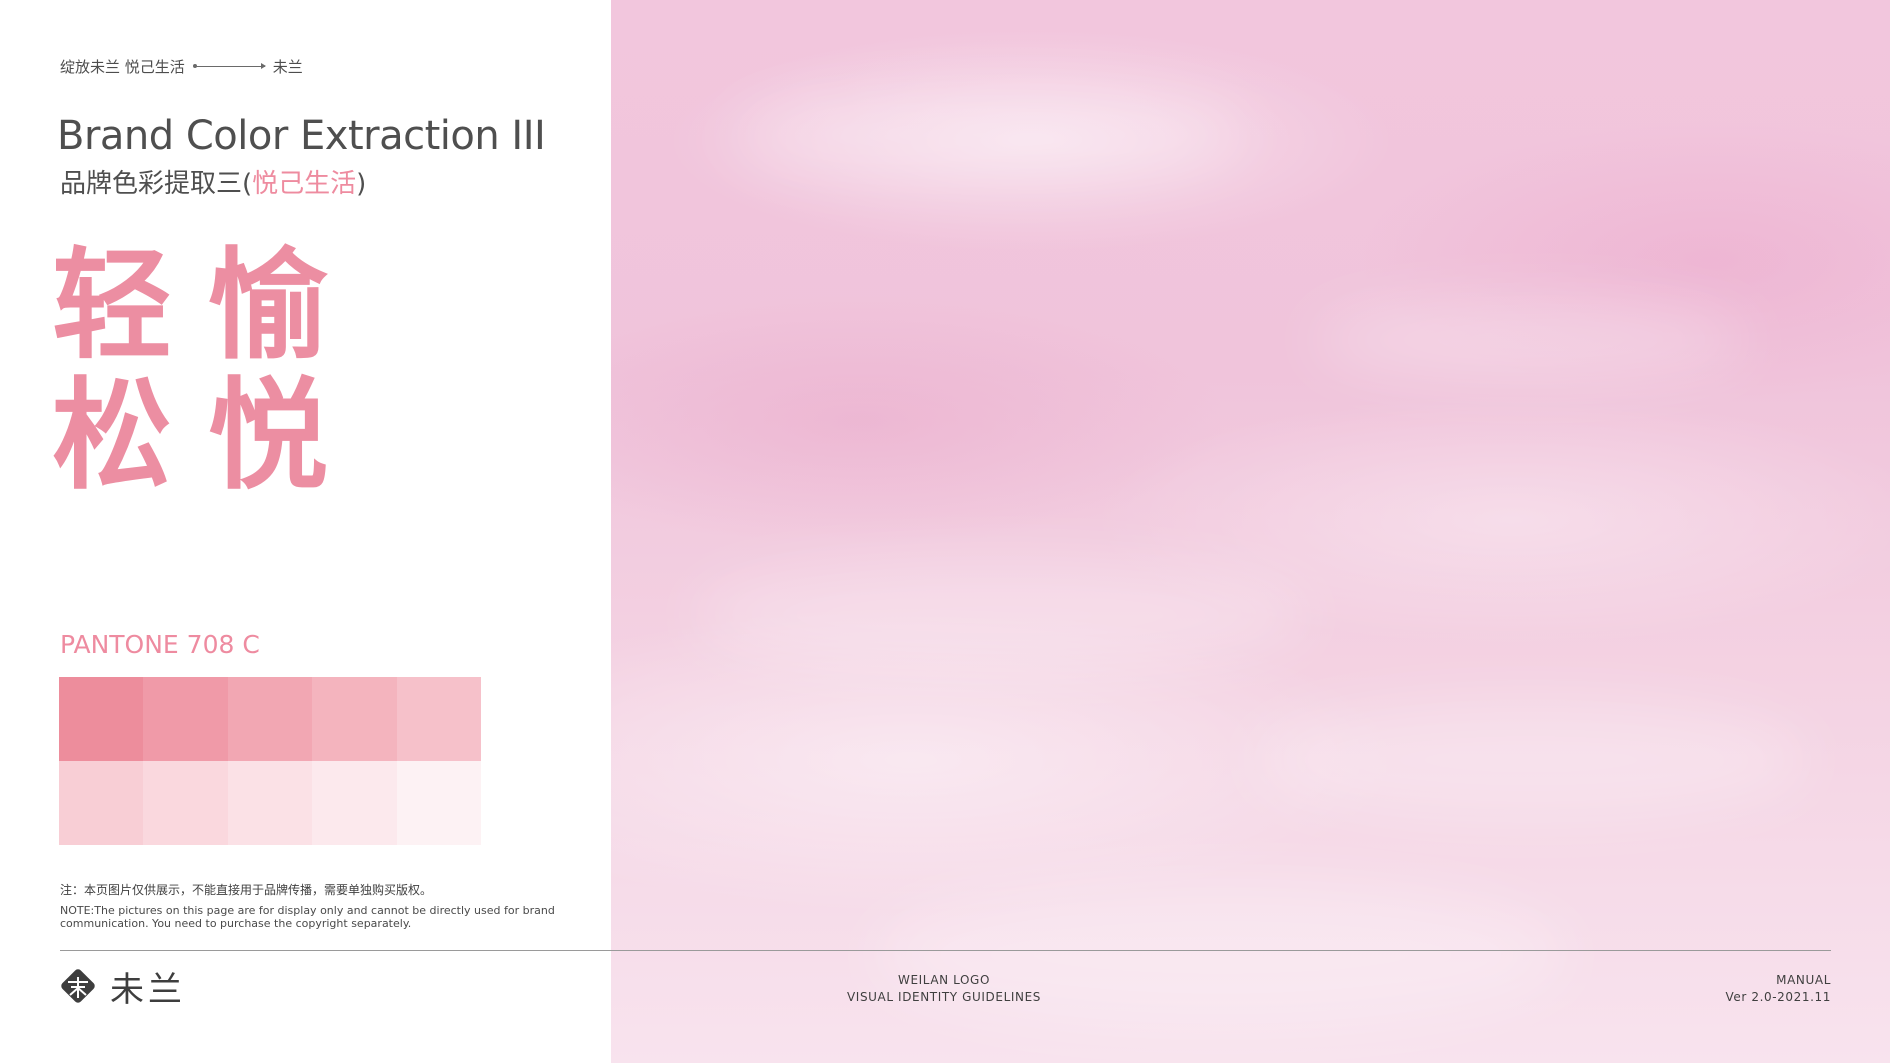 Image resolution: width=1890 pixels, height=1063 pixels. I want to click on header-breadcrumb: 绽放未兰 悦己生活 未兰, so click(181, 66).